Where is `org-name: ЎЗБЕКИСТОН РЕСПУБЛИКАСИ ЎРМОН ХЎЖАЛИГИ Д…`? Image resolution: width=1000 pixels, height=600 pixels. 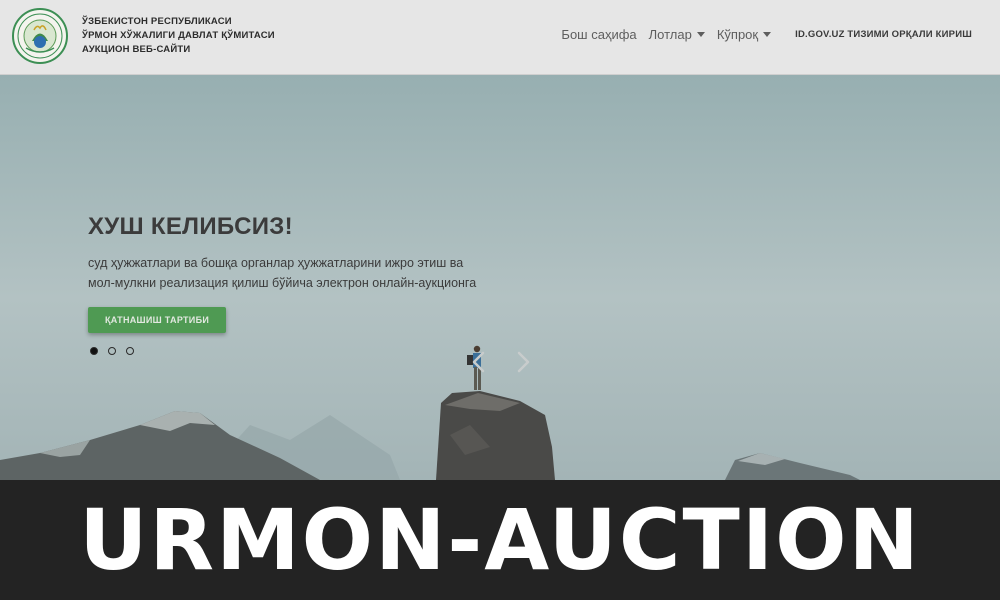
org-name: ЎЗБЕКИСТОН РЕСПУБЛИКАСИ ЎРМОН ХЎЖАЛИГИ Д… is located at coordinates (178, 36).